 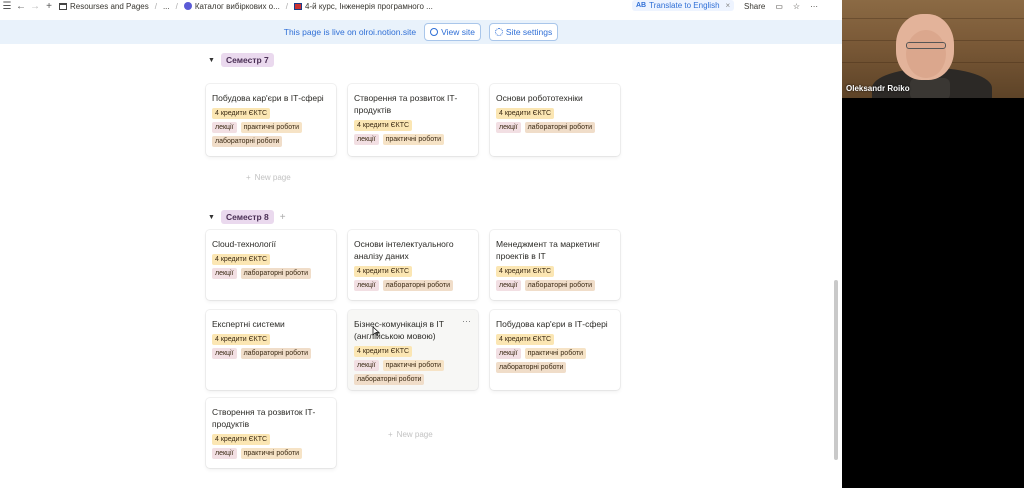 What do you see at coordinates (498, 32) in the screenshot?
I see `gear-icon` at bounding box center [498, 32].